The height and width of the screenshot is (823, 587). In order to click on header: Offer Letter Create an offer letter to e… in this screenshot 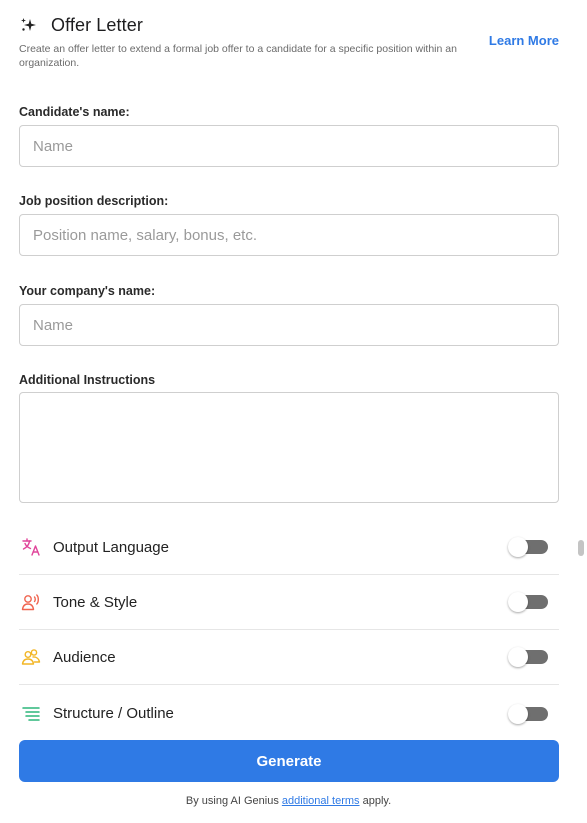, I will do `click(293, 41)`.